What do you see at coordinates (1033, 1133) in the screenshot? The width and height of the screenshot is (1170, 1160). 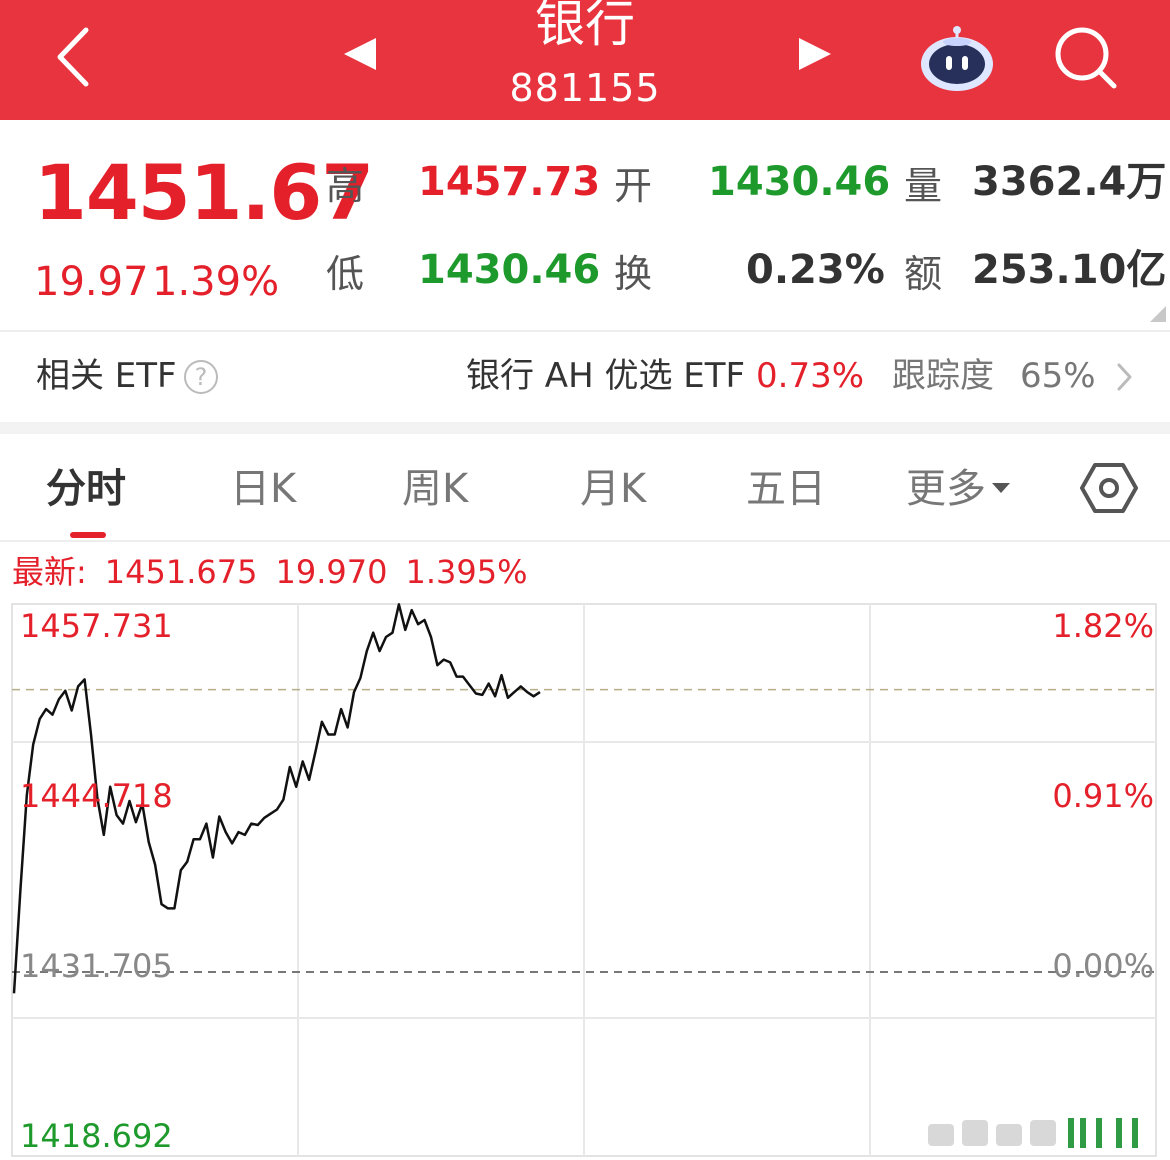 I see `watermark-logo` at bounding box center [1033, 1133].